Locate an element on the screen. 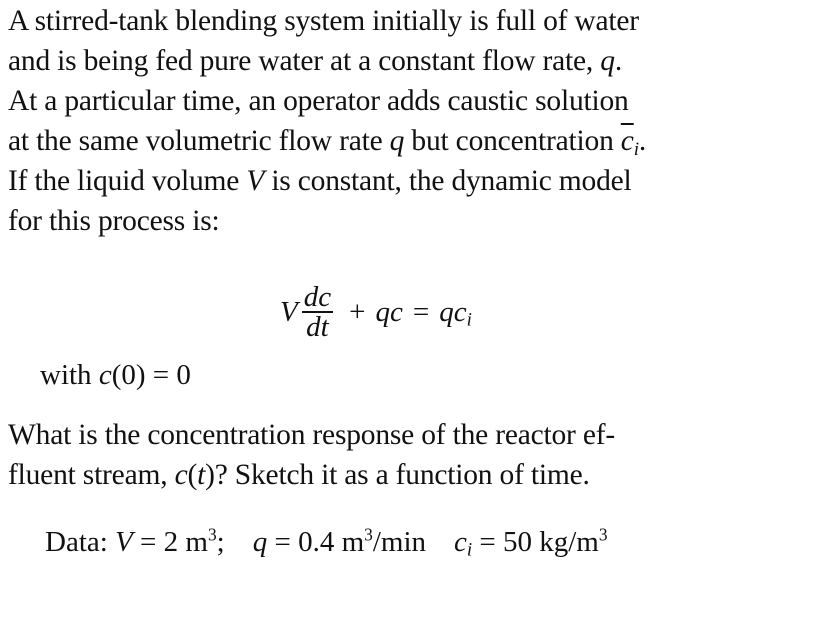 Image resolution: width=834 pixels, height=626 pixels. equation-volume: V is located at coordinates (289, 311).